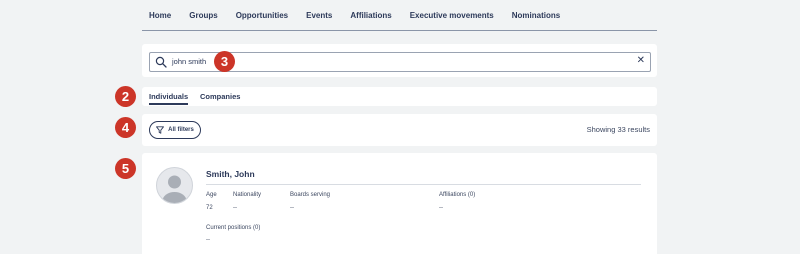 This screenshot has height=254, width=800. Describe the element at coordinates (452, 15) in the screenshot. I see `nav-item-executive-movements: Executive movements` at that location.